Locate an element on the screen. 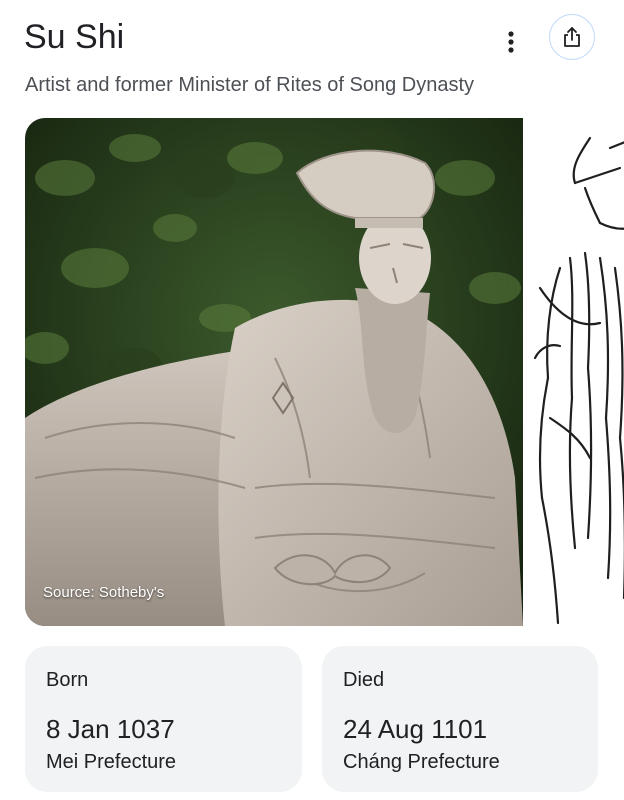  portrait-drawing is located at coordinates (577, 372).